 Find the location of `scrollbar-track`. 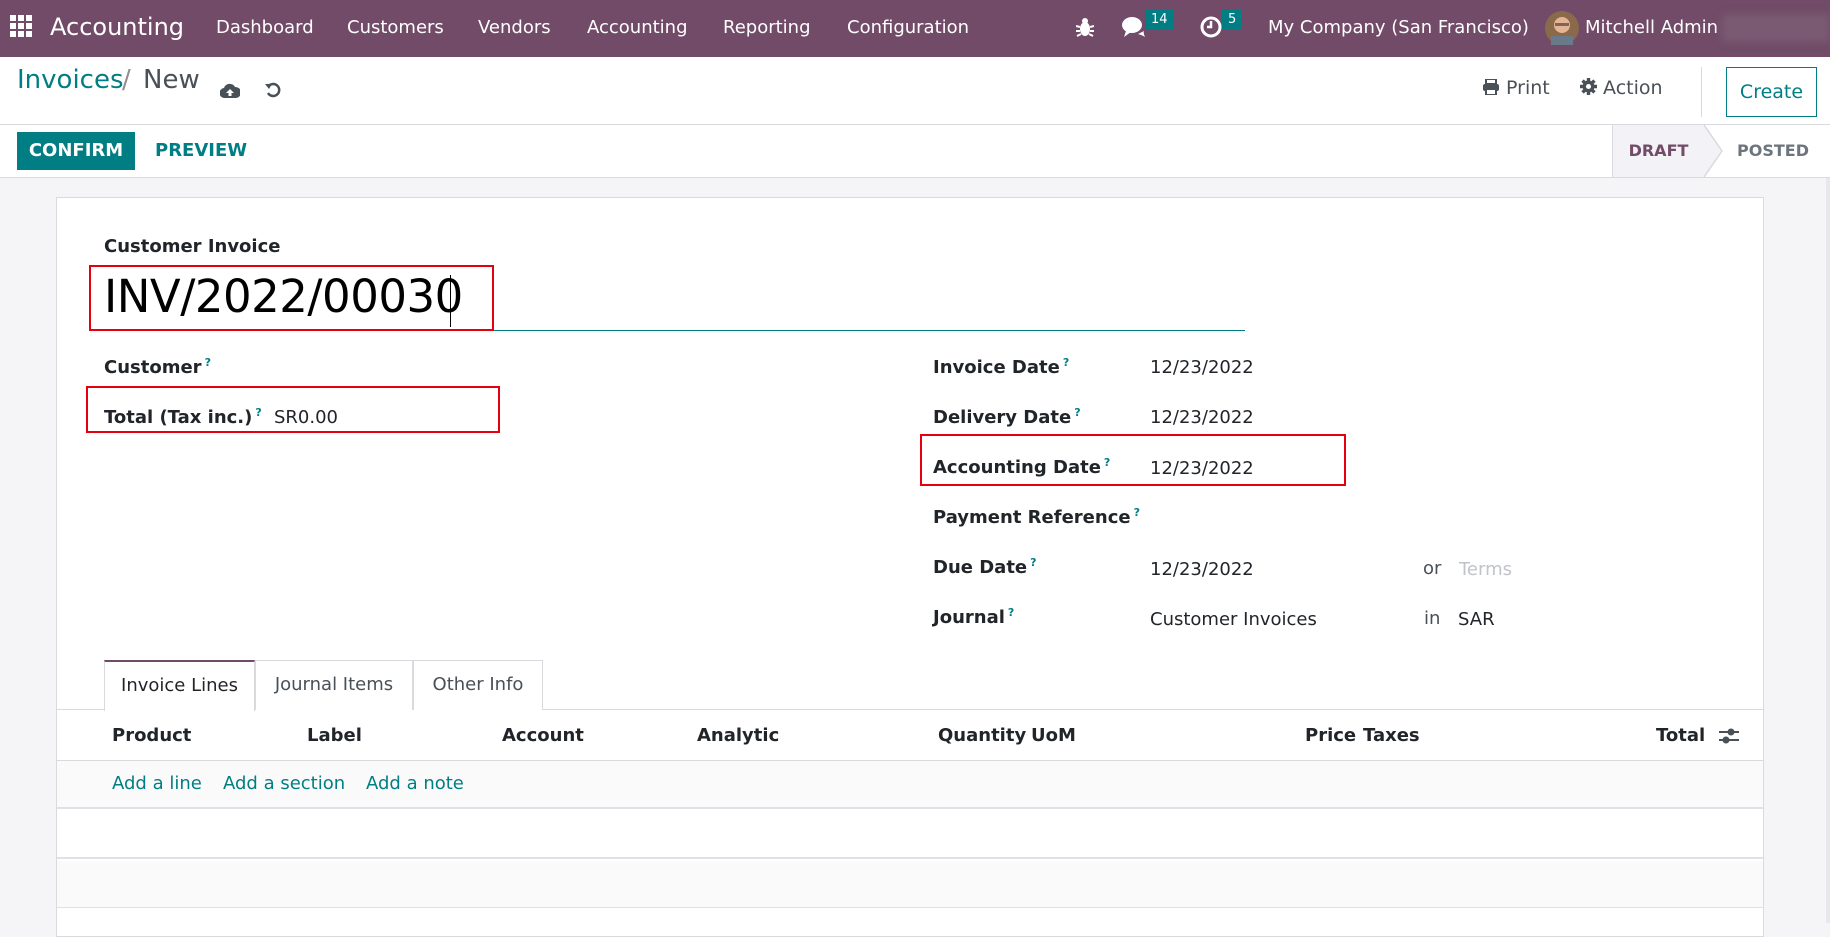

scrollbar-track is located at coordinates (1828, 550).